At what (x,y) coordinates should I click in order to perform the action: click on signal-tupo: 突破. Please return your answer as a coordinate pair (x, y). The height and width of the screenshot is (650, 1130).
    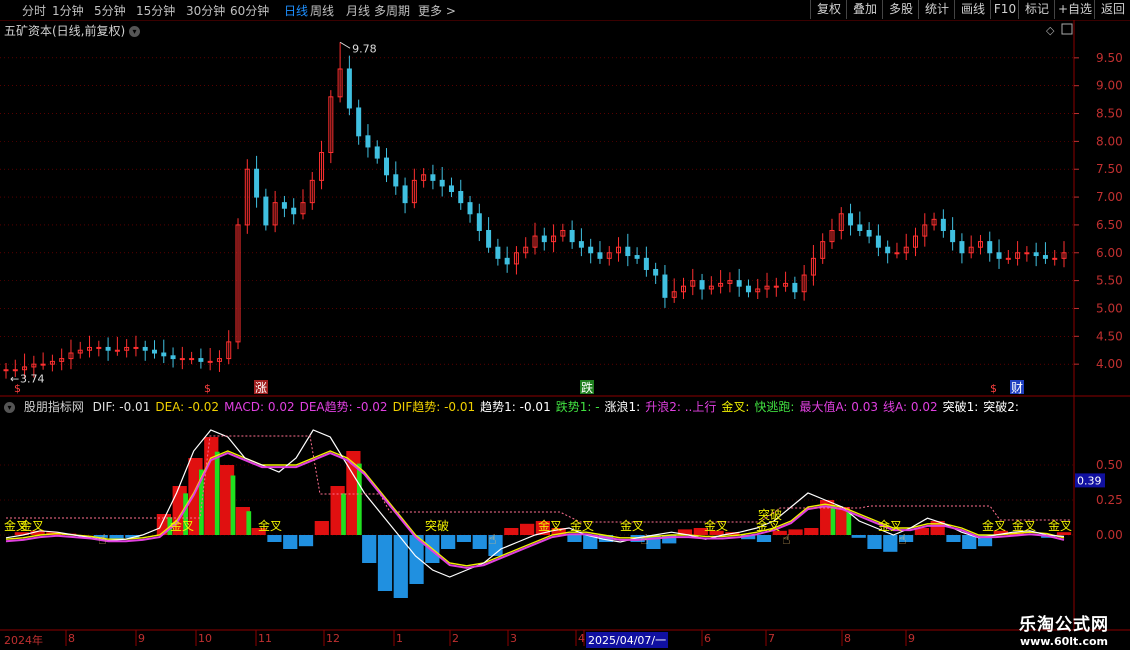
    Looking at the image, I should click on (770, 514).